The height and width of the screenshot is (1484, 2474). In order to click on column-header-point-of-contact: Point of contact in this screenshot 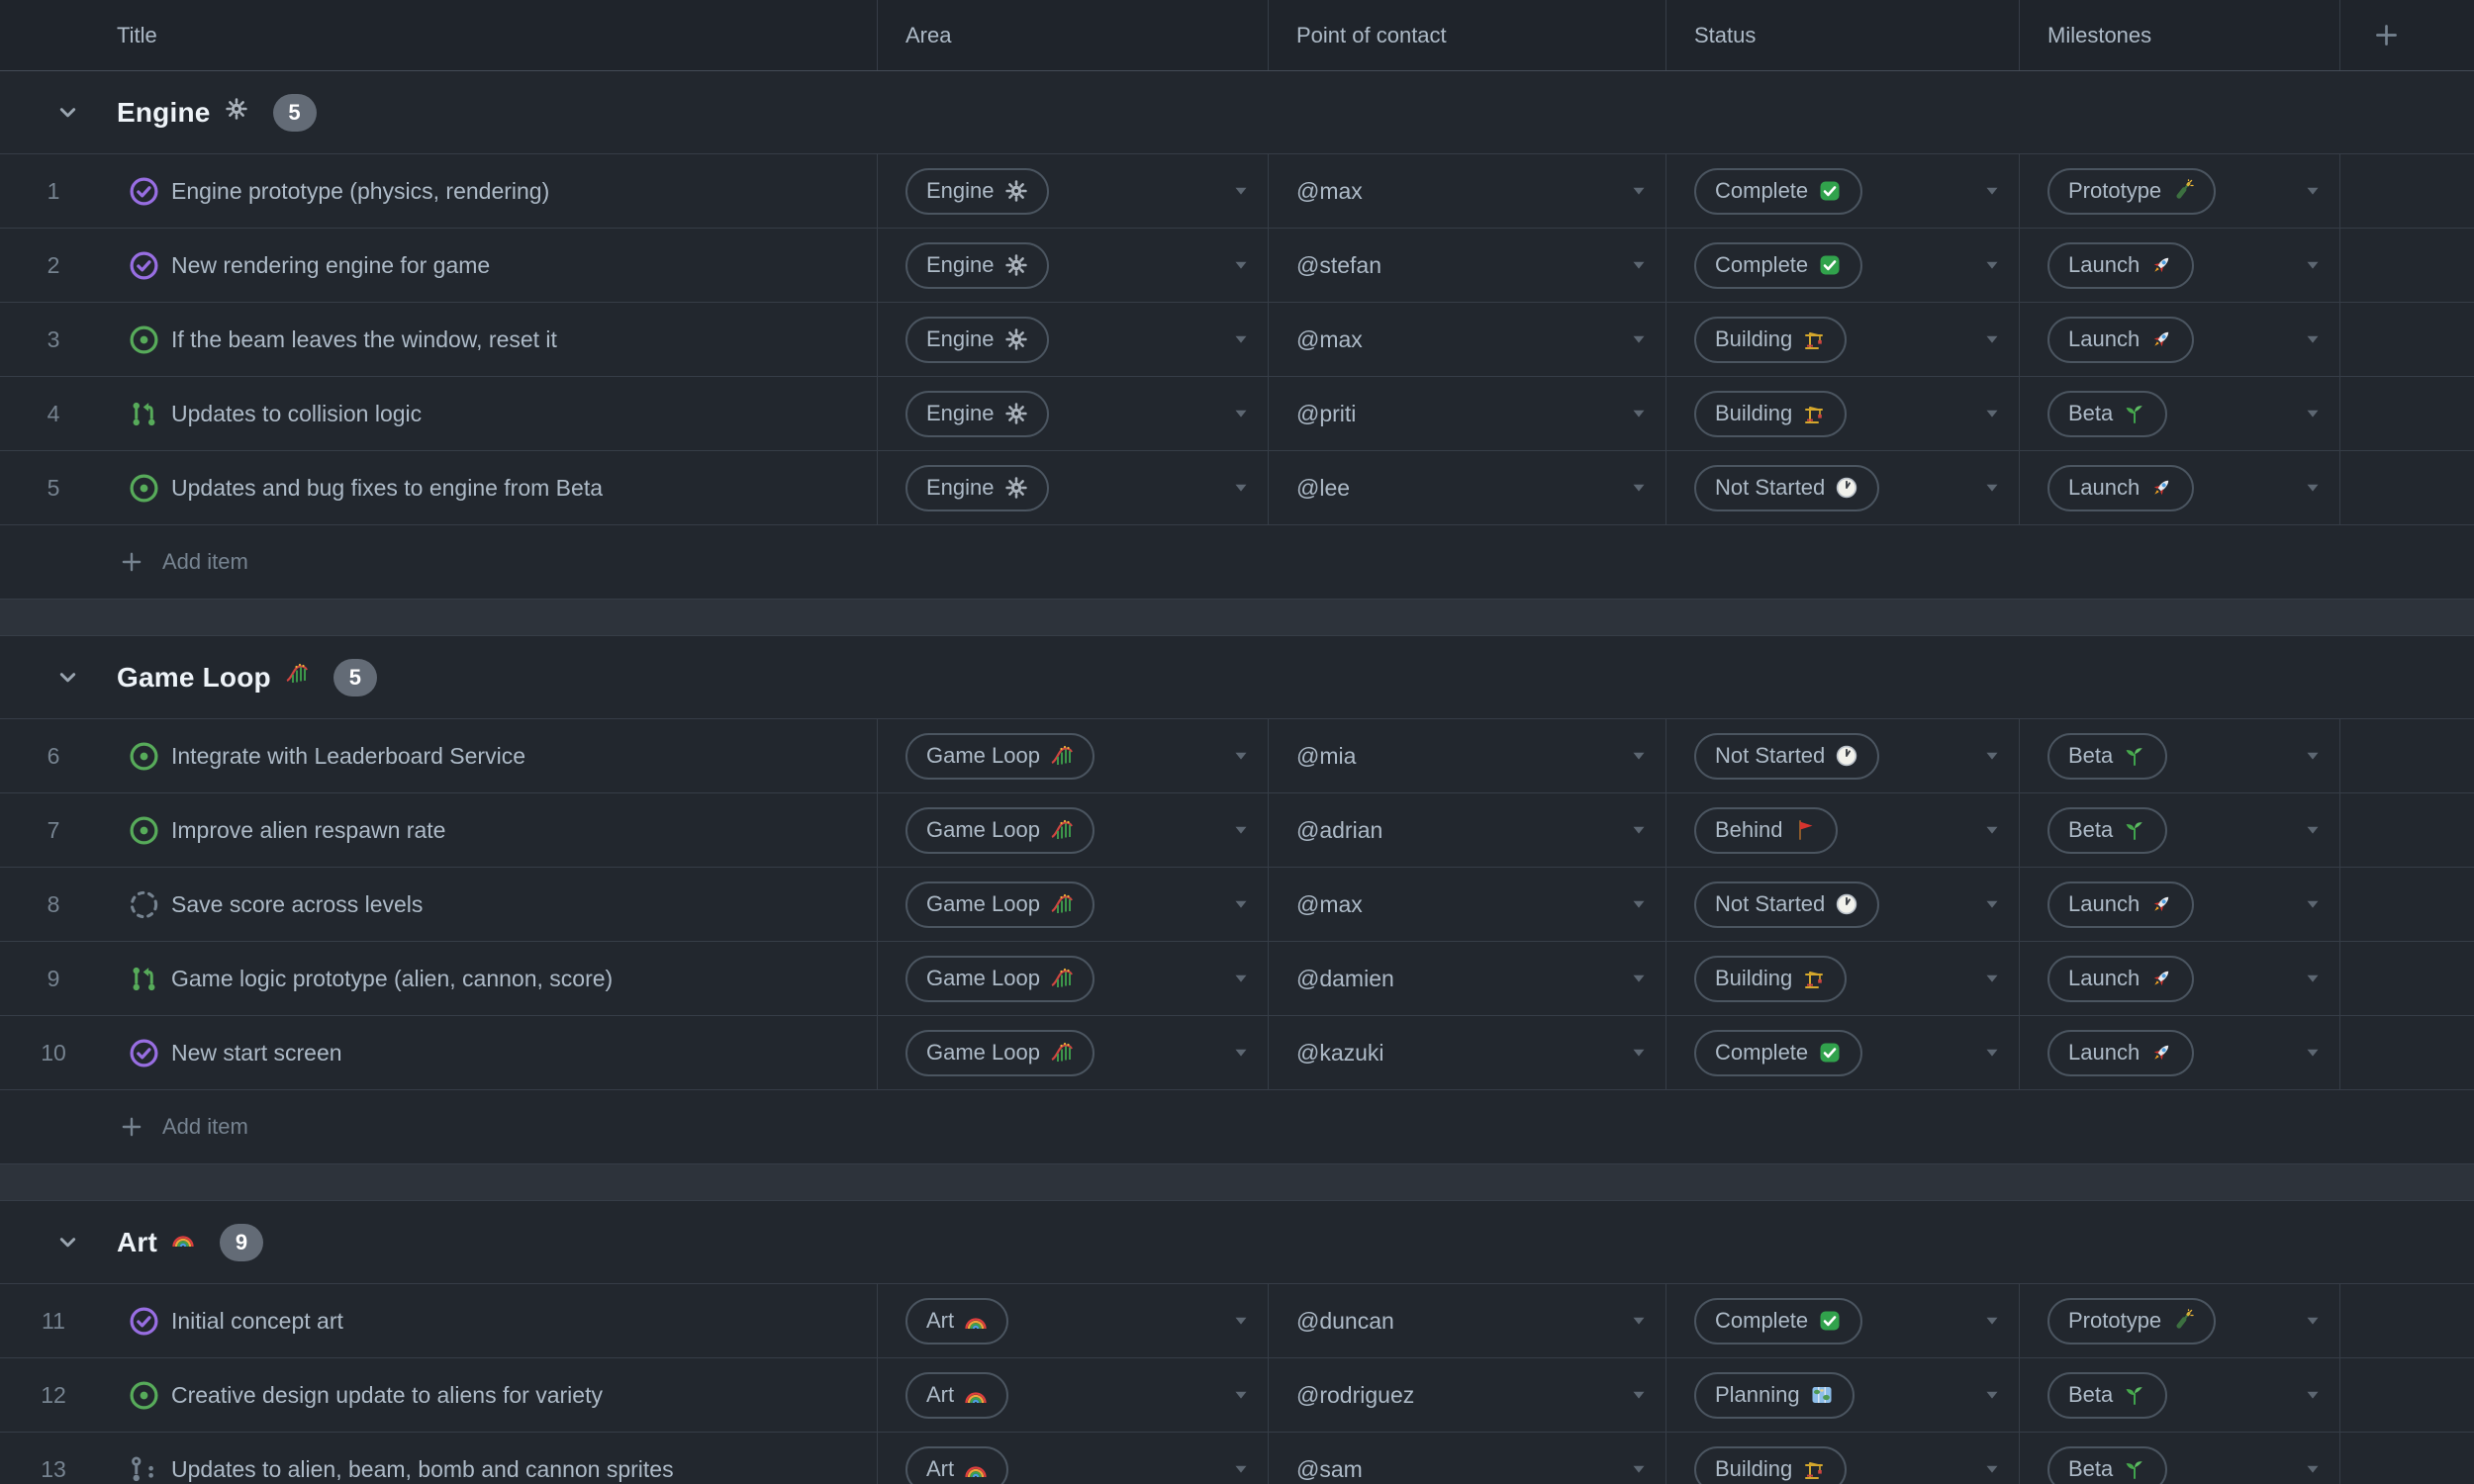, I will do `click(1468, 35)`.